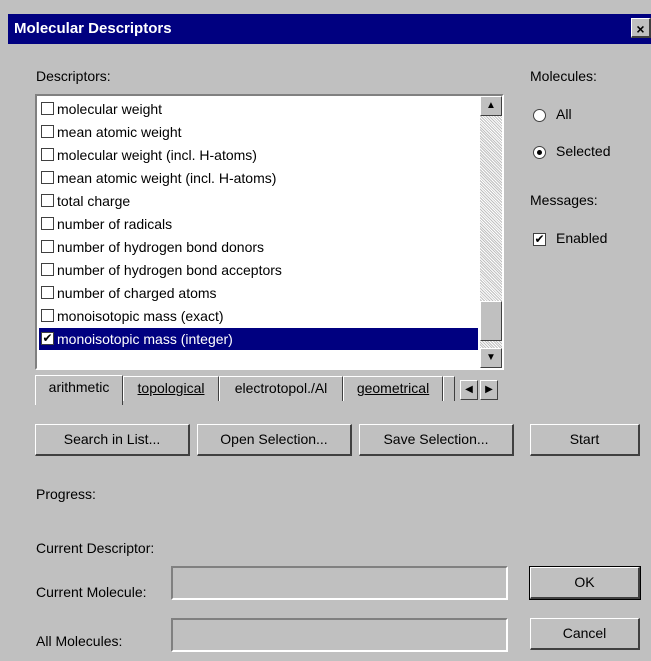 Image resolution: width=651 pixels, height=661 pixels. Describe the element at coordinates (491, 358) in the screenshot. I see `scroll-down-icon: ▼` at that location.